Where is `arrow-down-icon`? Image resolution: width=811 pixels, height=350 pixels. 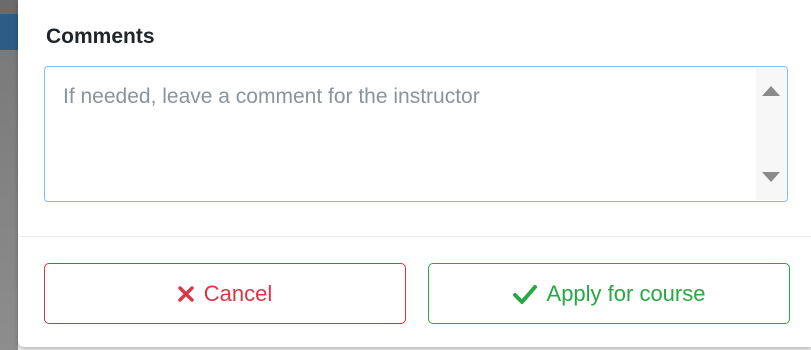 arrow-down-icon is located at coordinates (771, 177).